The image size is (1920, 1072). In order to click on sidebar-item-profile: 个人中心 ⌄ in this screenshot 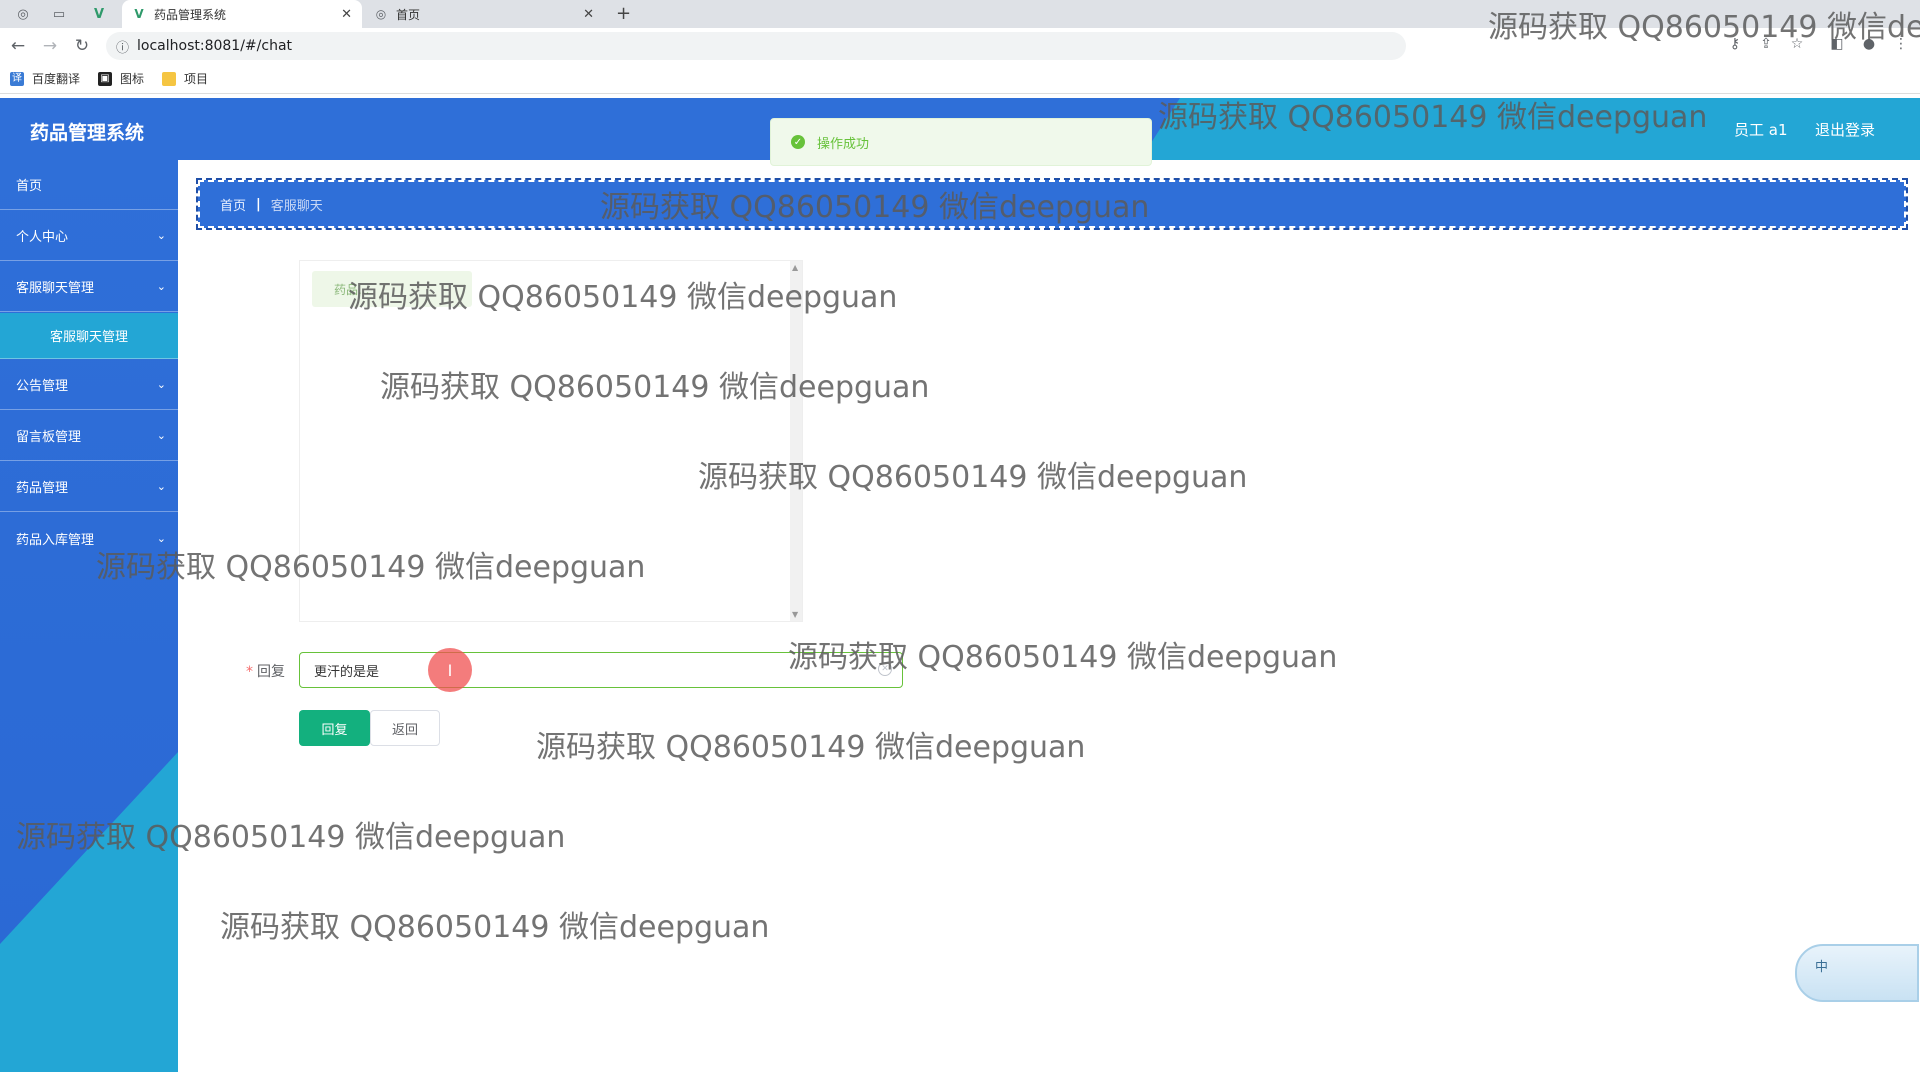, I will do `click(89, 236)`.